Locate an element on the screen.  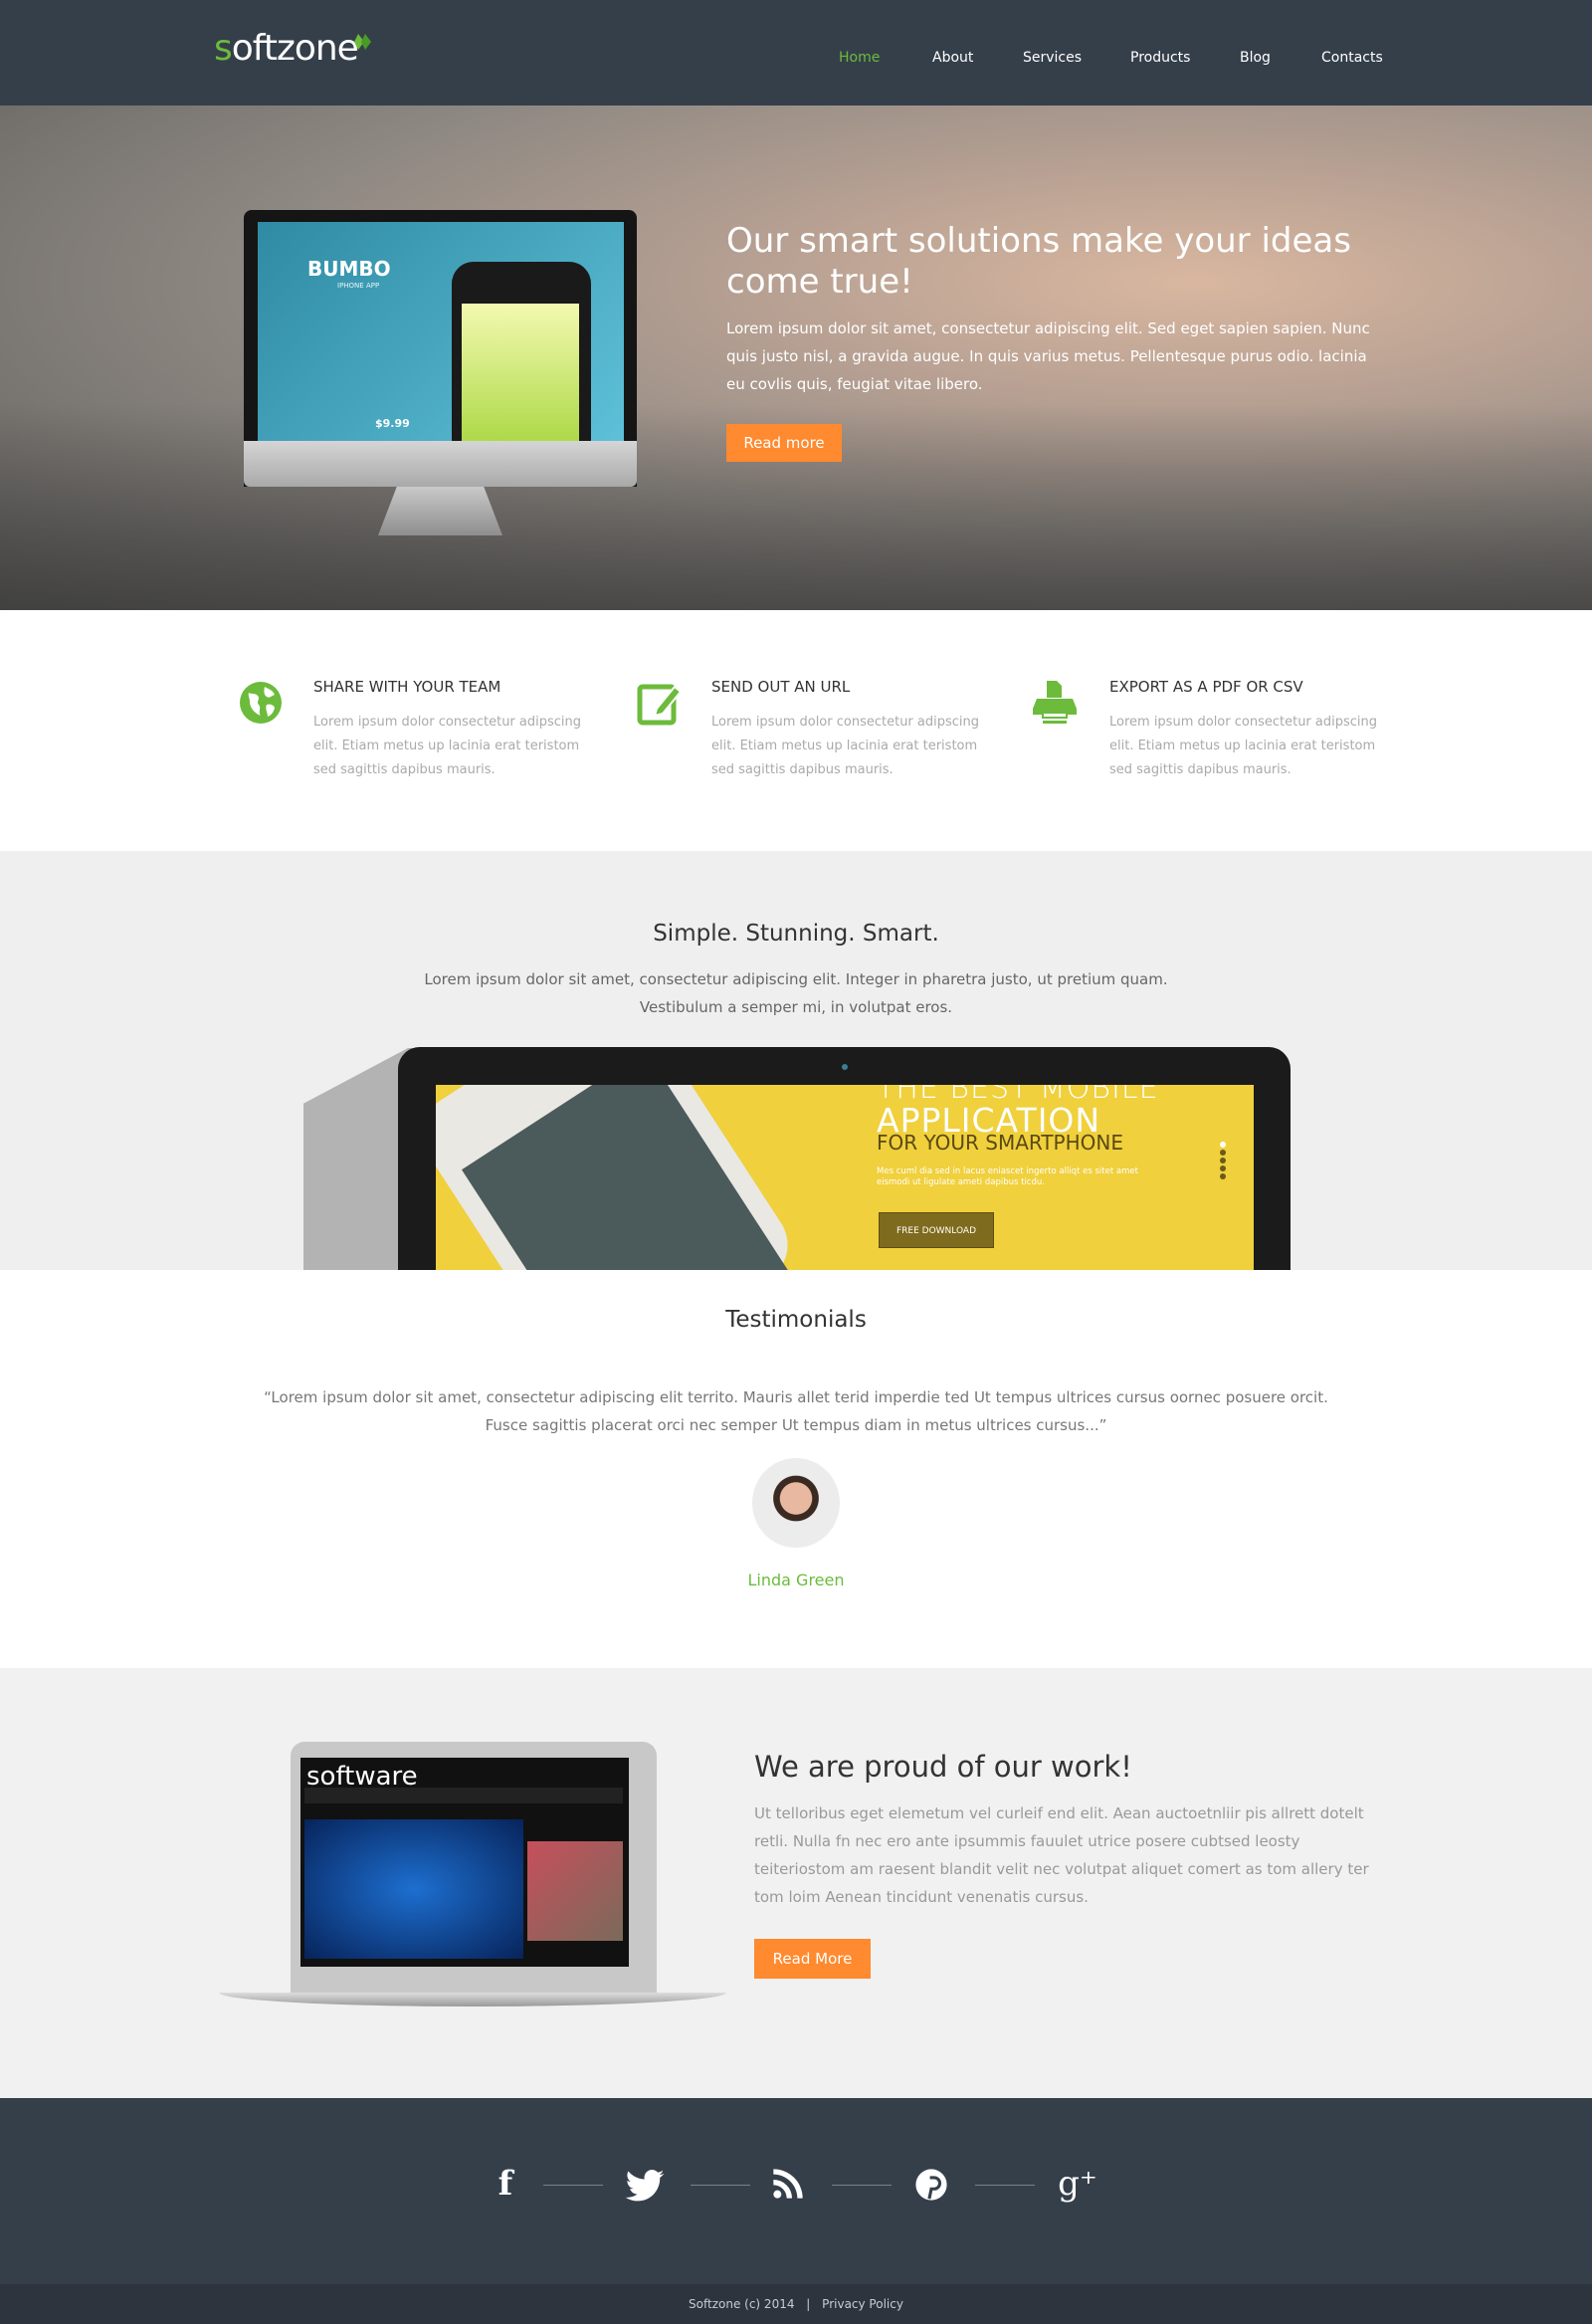
screen-subheadline: FOR YOUR SMARTPHONE is located at coordinates (1000, 1143).